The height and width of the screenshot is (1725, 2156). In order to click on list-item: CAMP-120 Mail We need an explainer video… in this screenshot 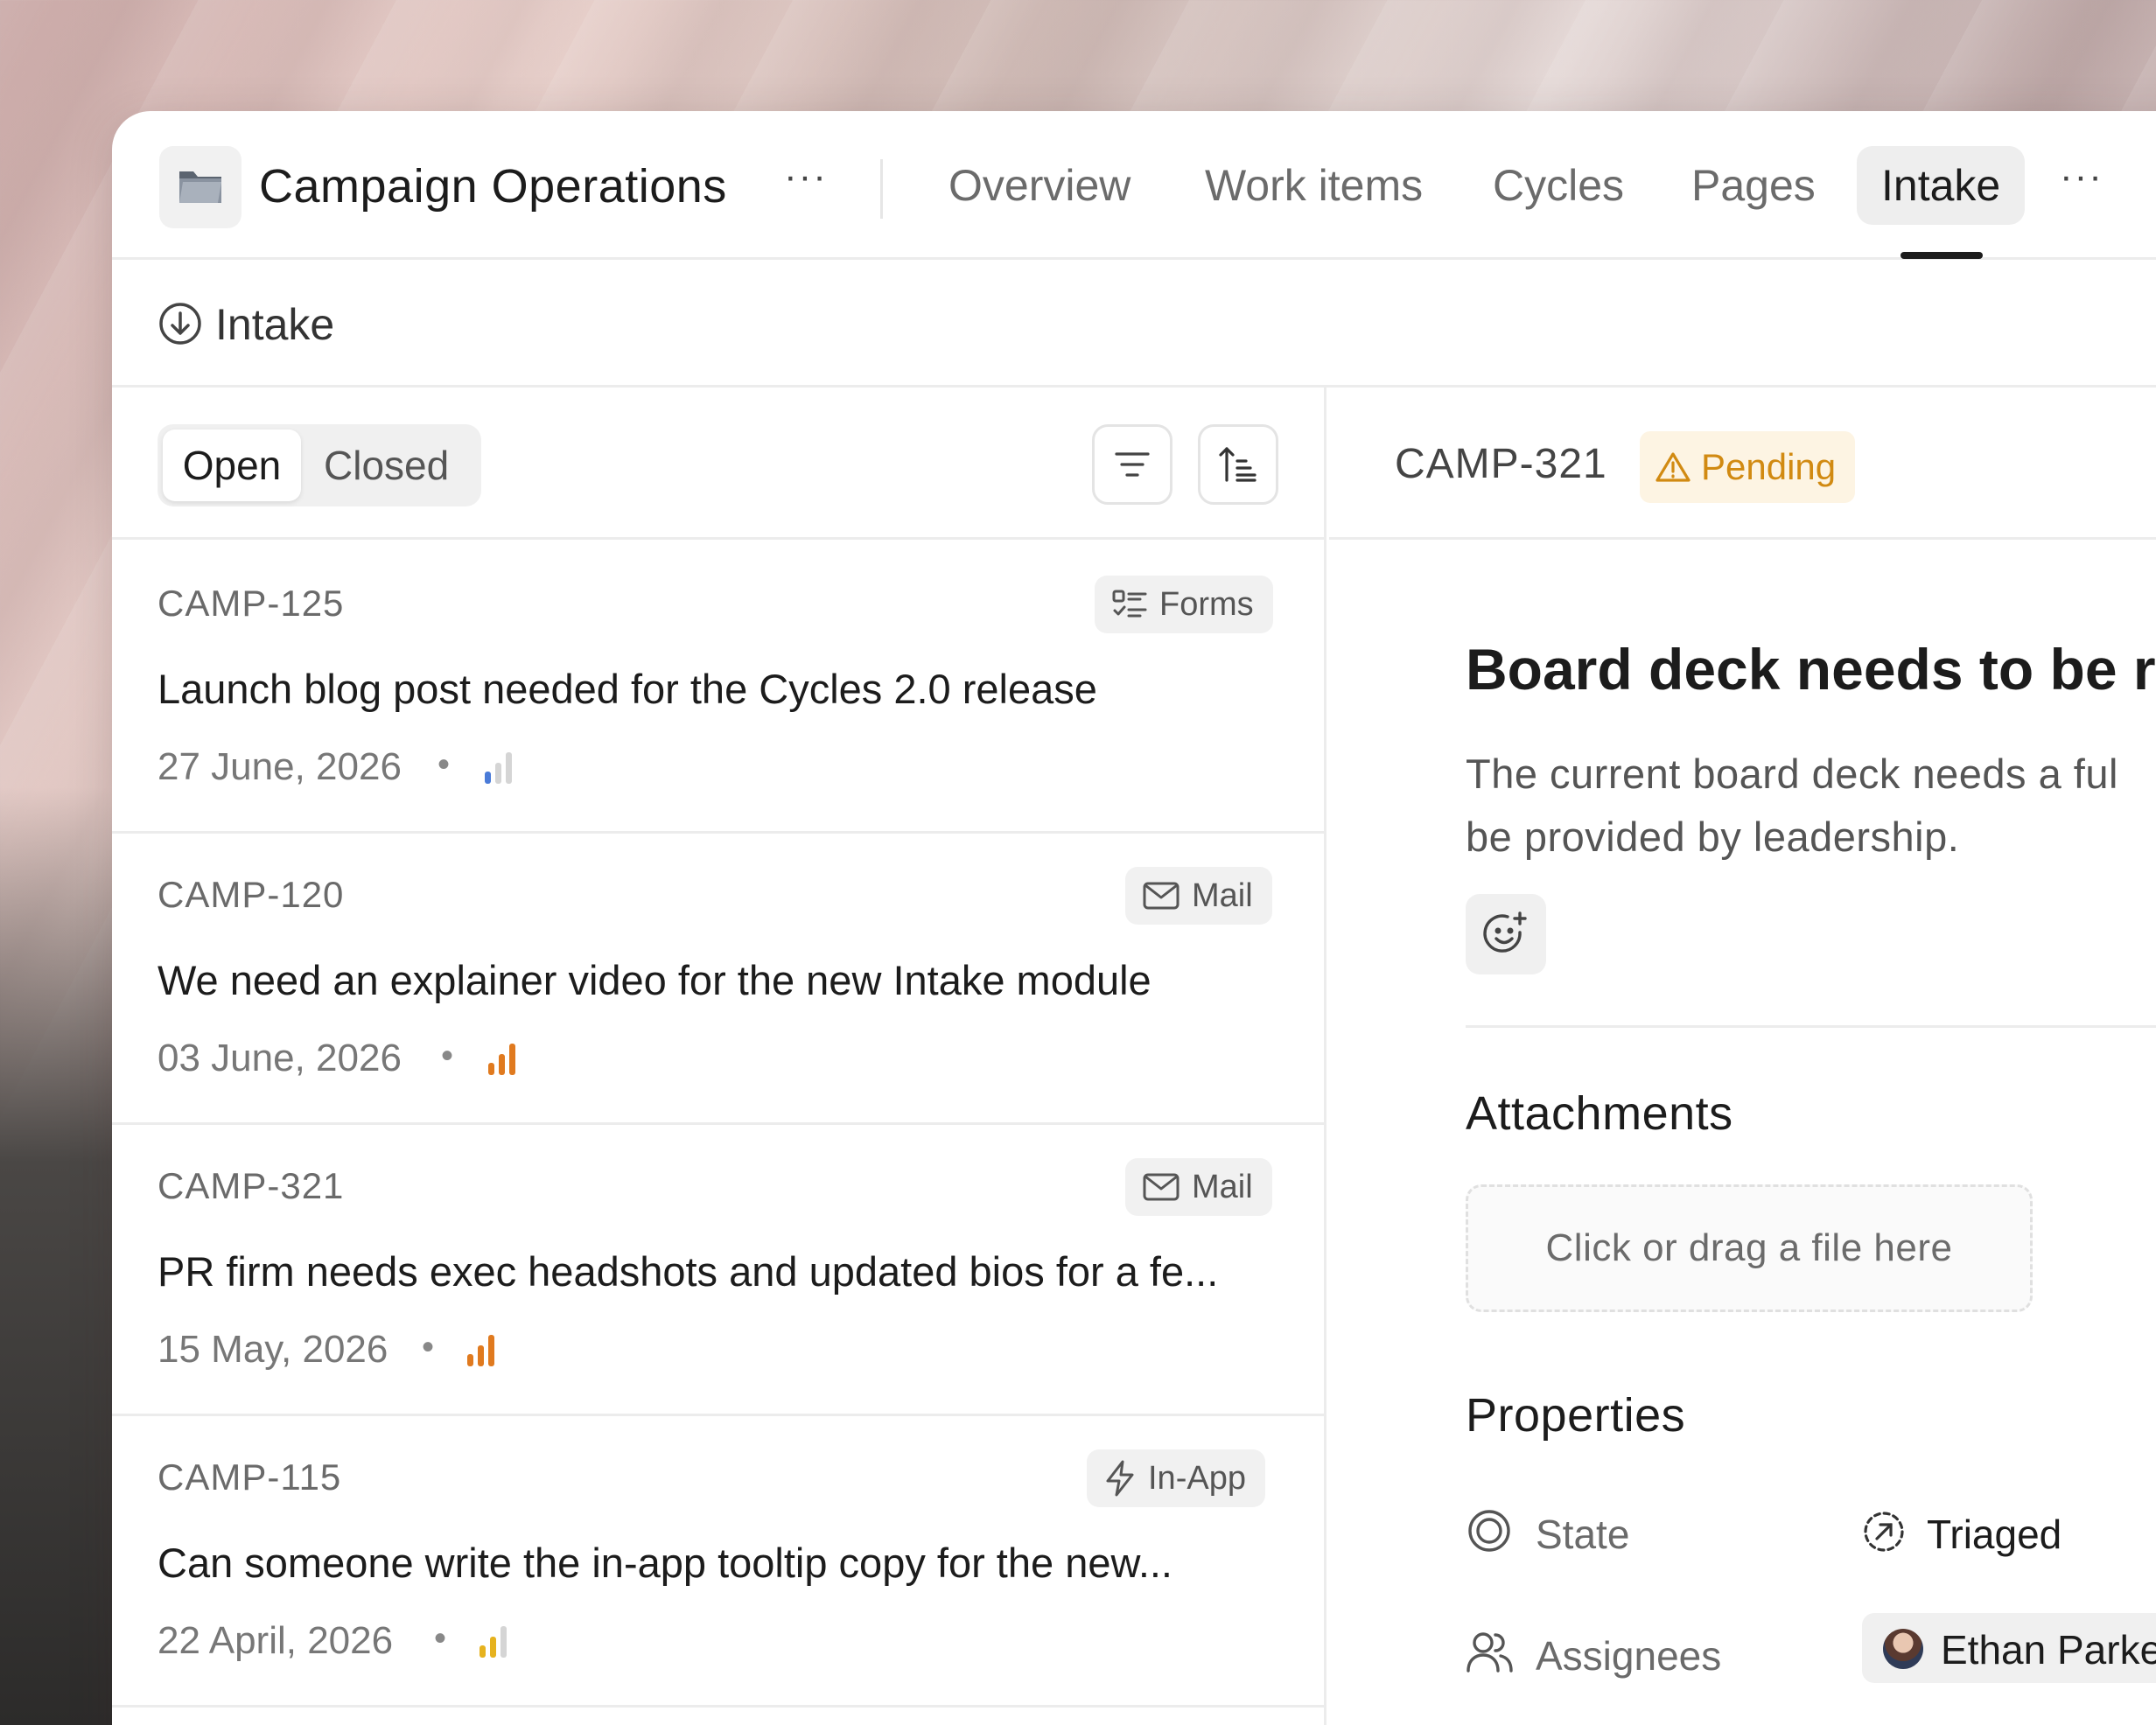, I will do `click(718, 979)`.